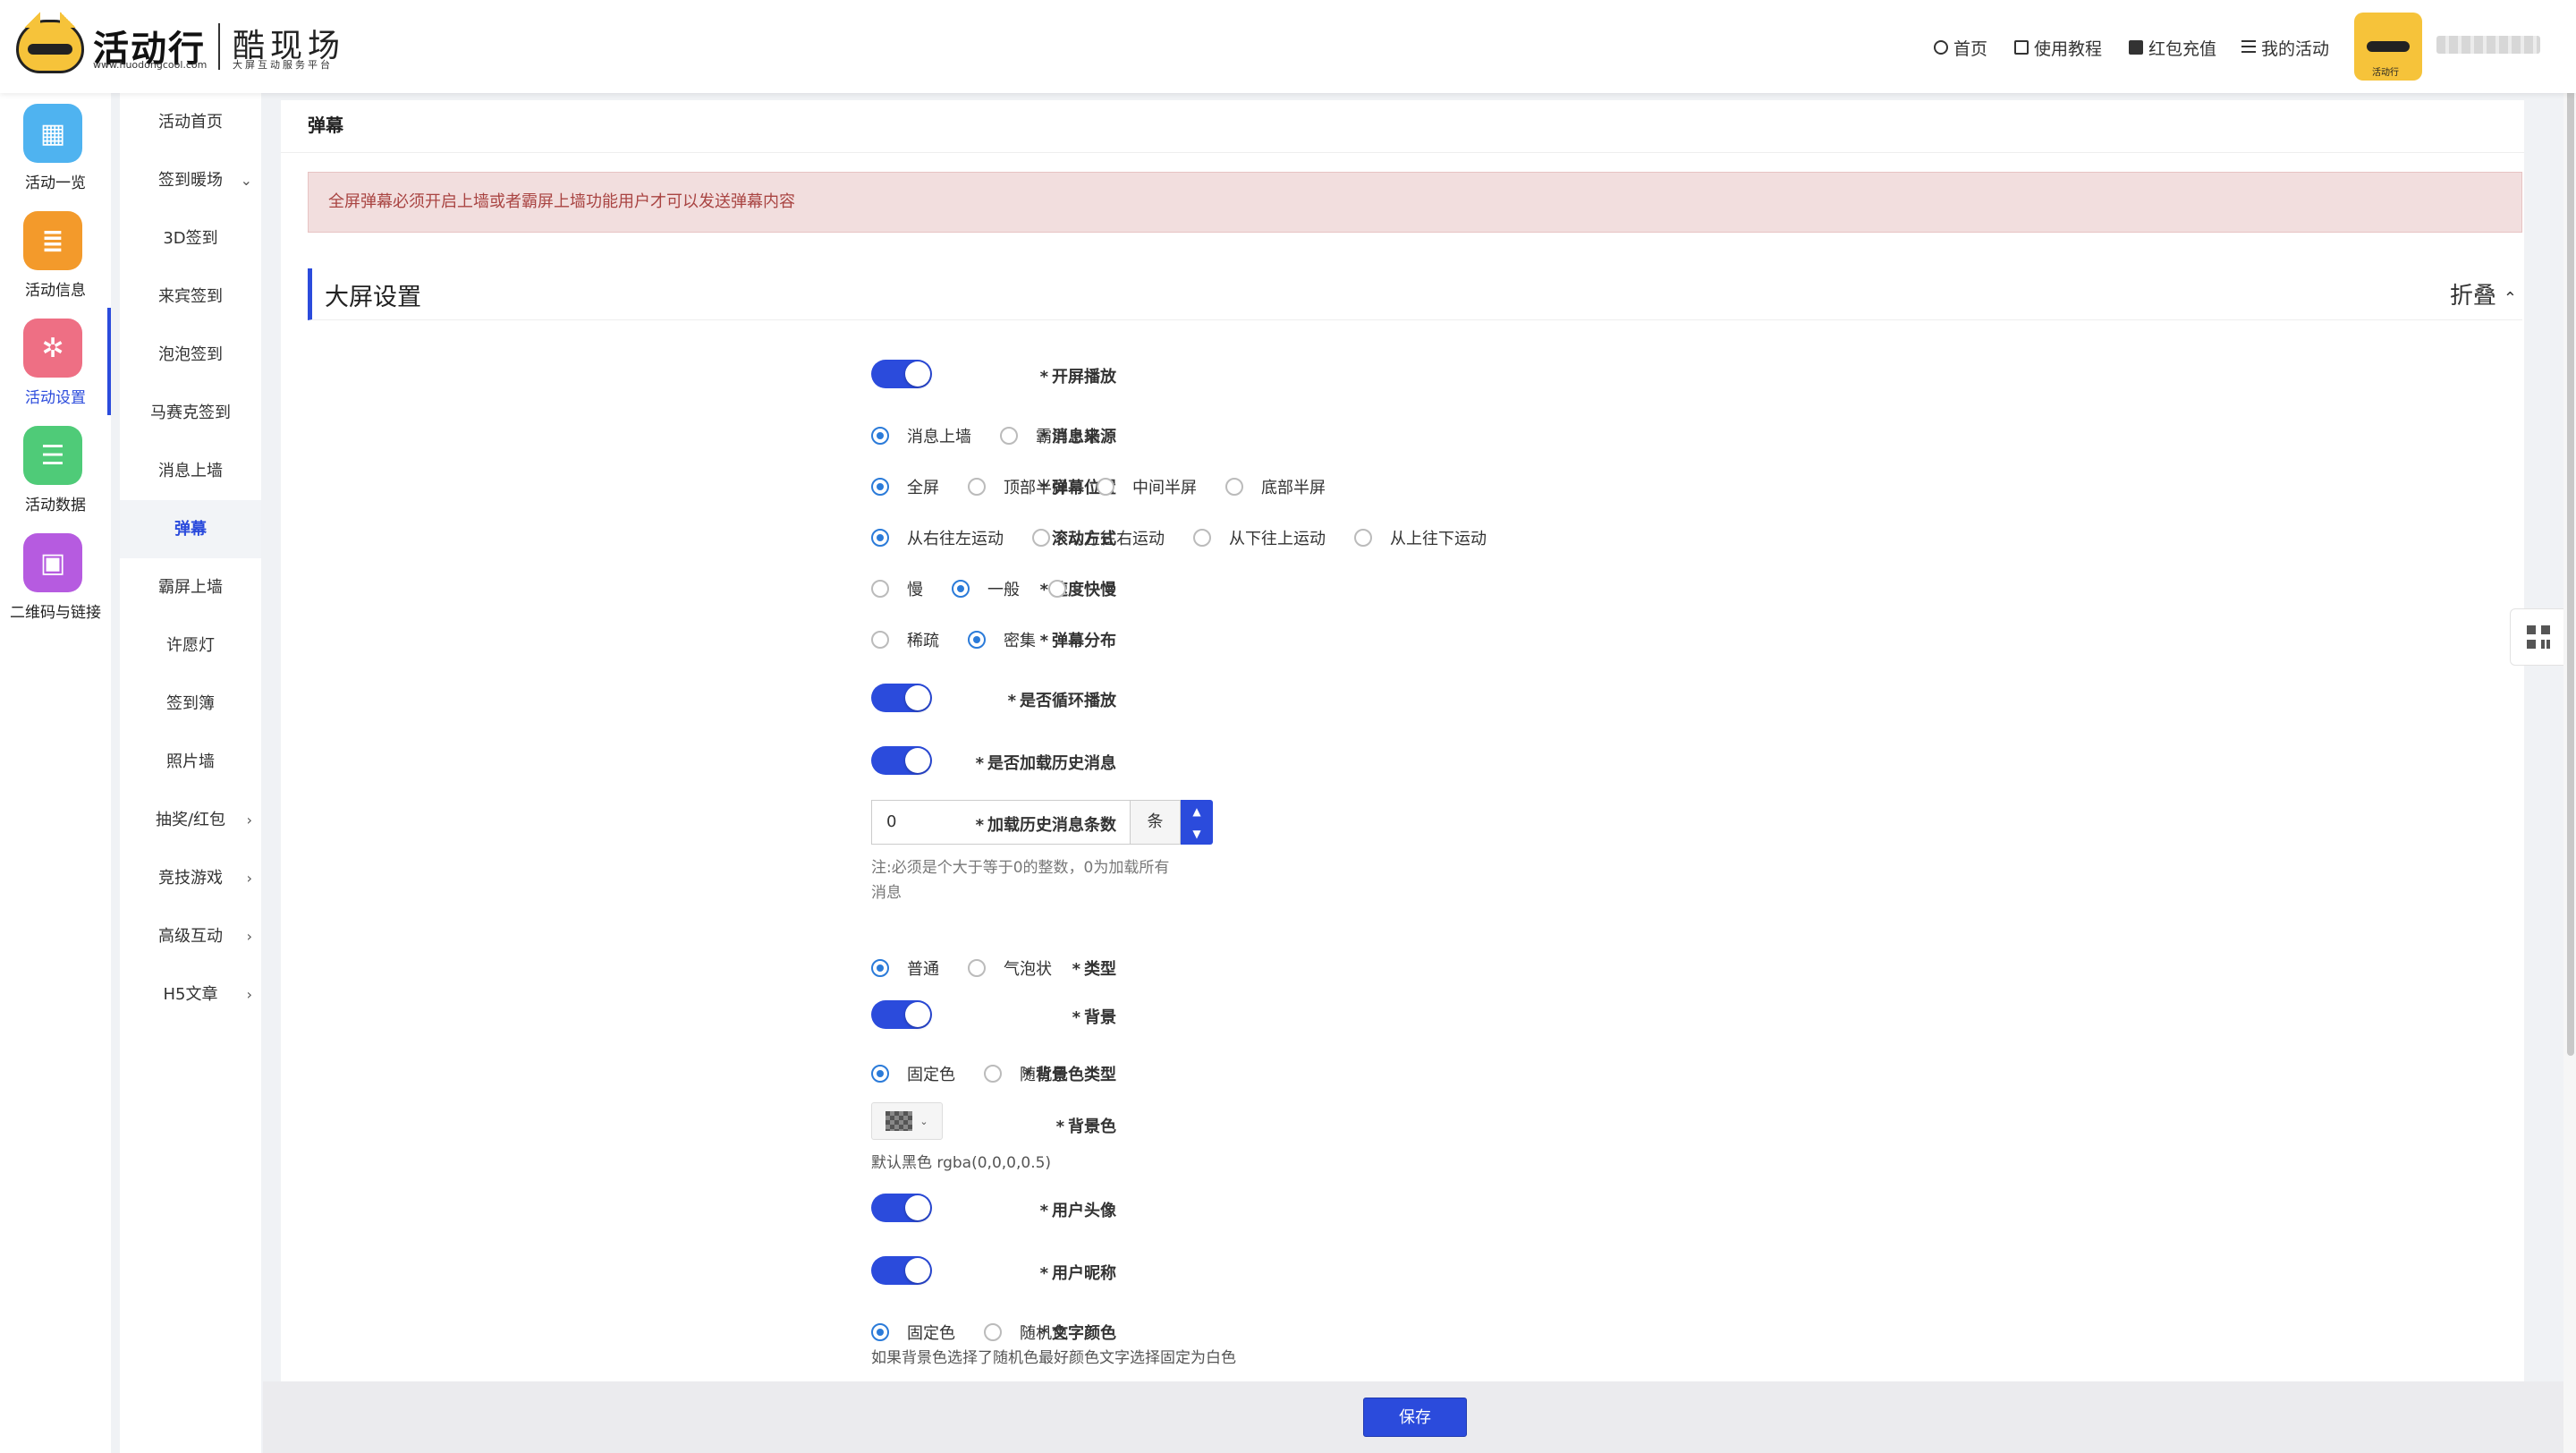 The image size is (2576, 1453). Describe the element at coordinates (913, 1073) in the screenshot. I see `radio-bg-fixed: 固定色` at that location.